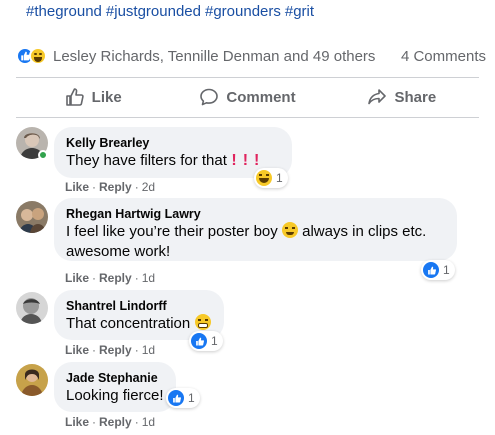 This screenshot has height=435, width=495. Describe the element at coordinates (299, 11) in the screenshot. I see `hashtag-link: #grit` at that location.